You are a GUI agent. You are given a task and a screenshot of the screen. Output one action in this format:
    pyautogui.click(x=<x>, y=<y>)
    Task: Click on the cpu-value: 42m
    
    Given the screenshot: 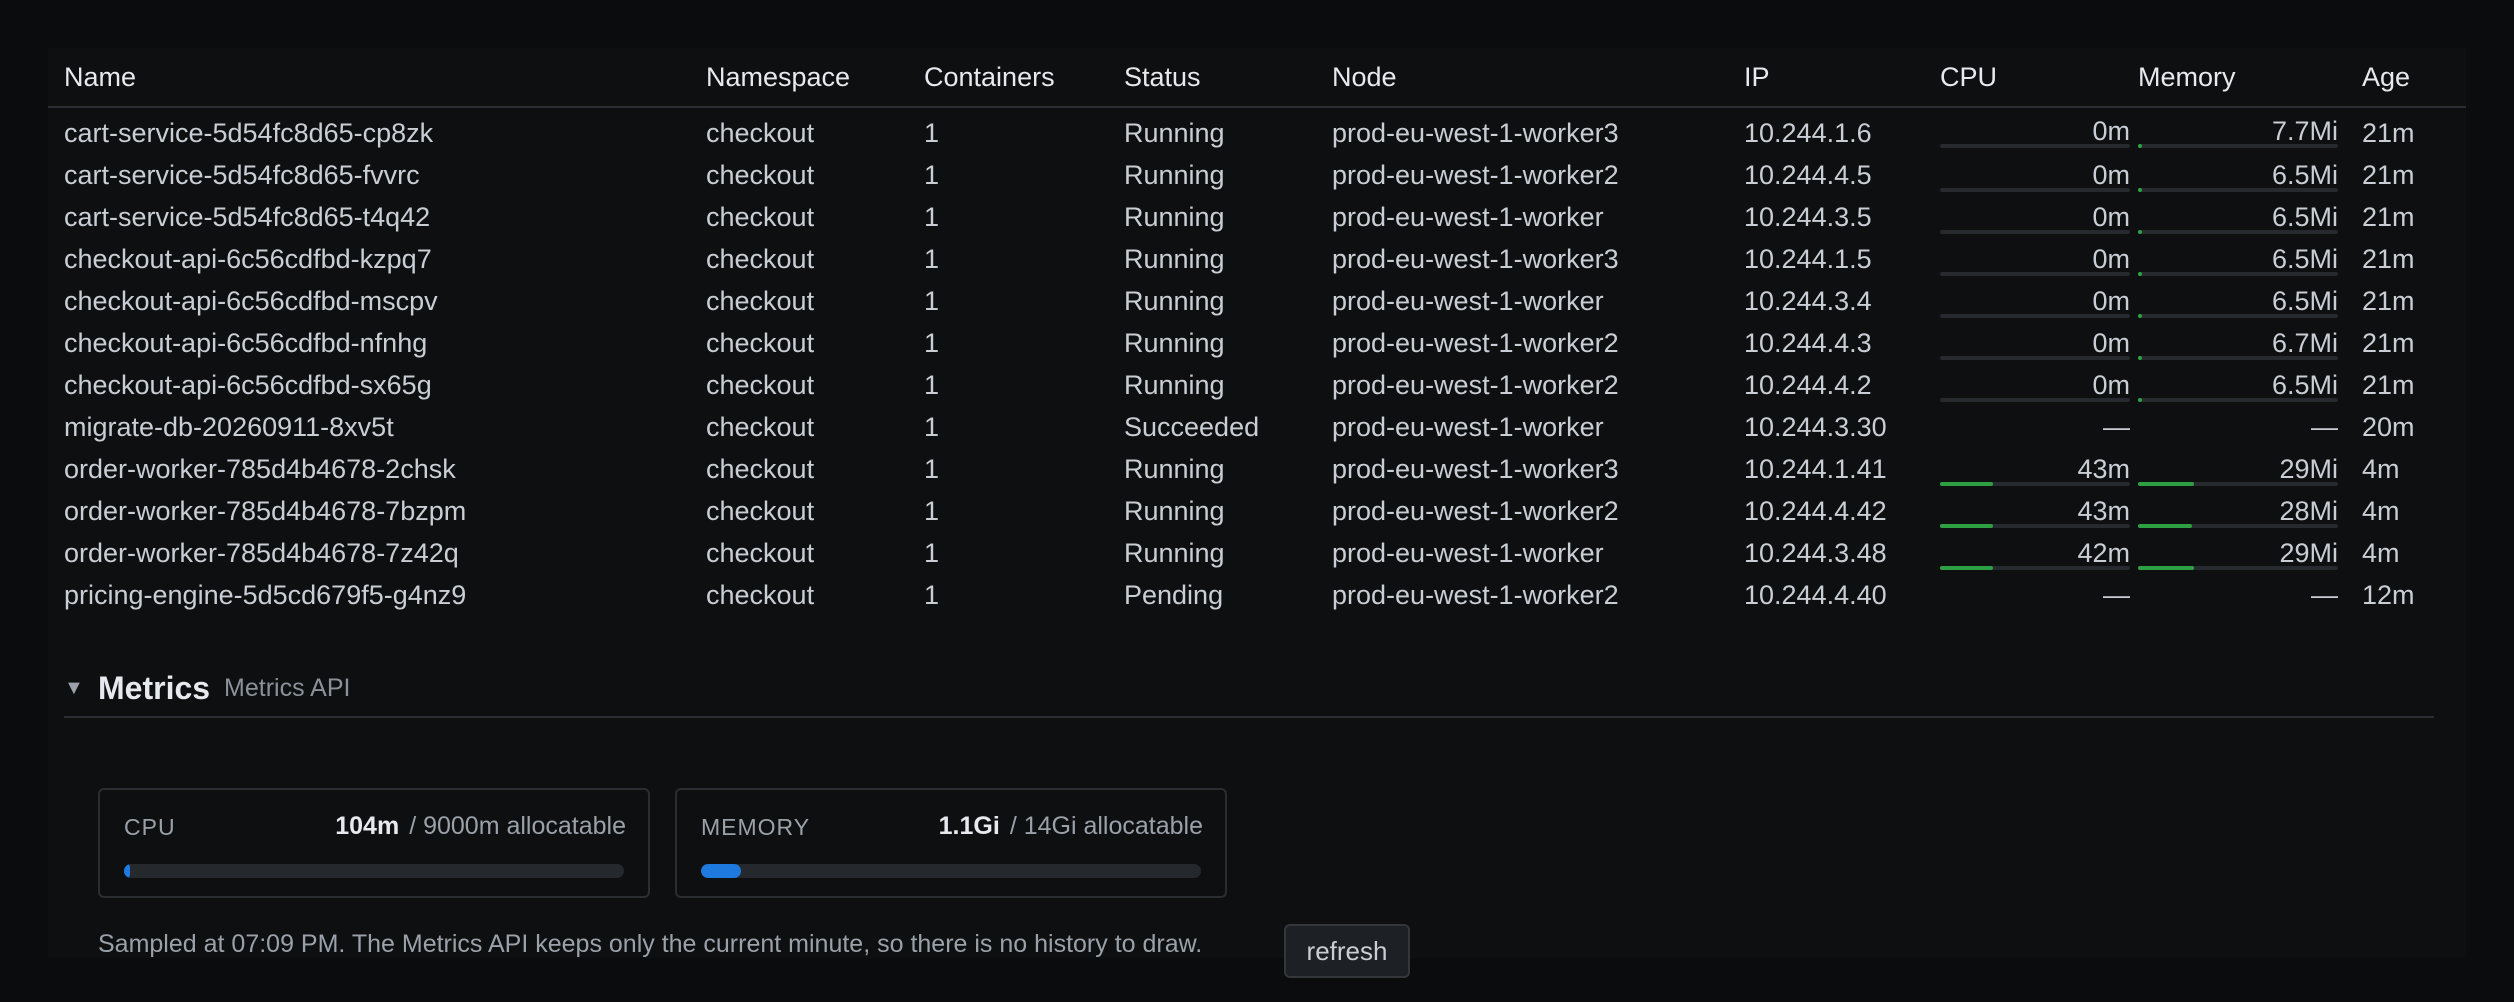 What is the action you would take?
    pyautogui.click(x=2103, y=553)
    